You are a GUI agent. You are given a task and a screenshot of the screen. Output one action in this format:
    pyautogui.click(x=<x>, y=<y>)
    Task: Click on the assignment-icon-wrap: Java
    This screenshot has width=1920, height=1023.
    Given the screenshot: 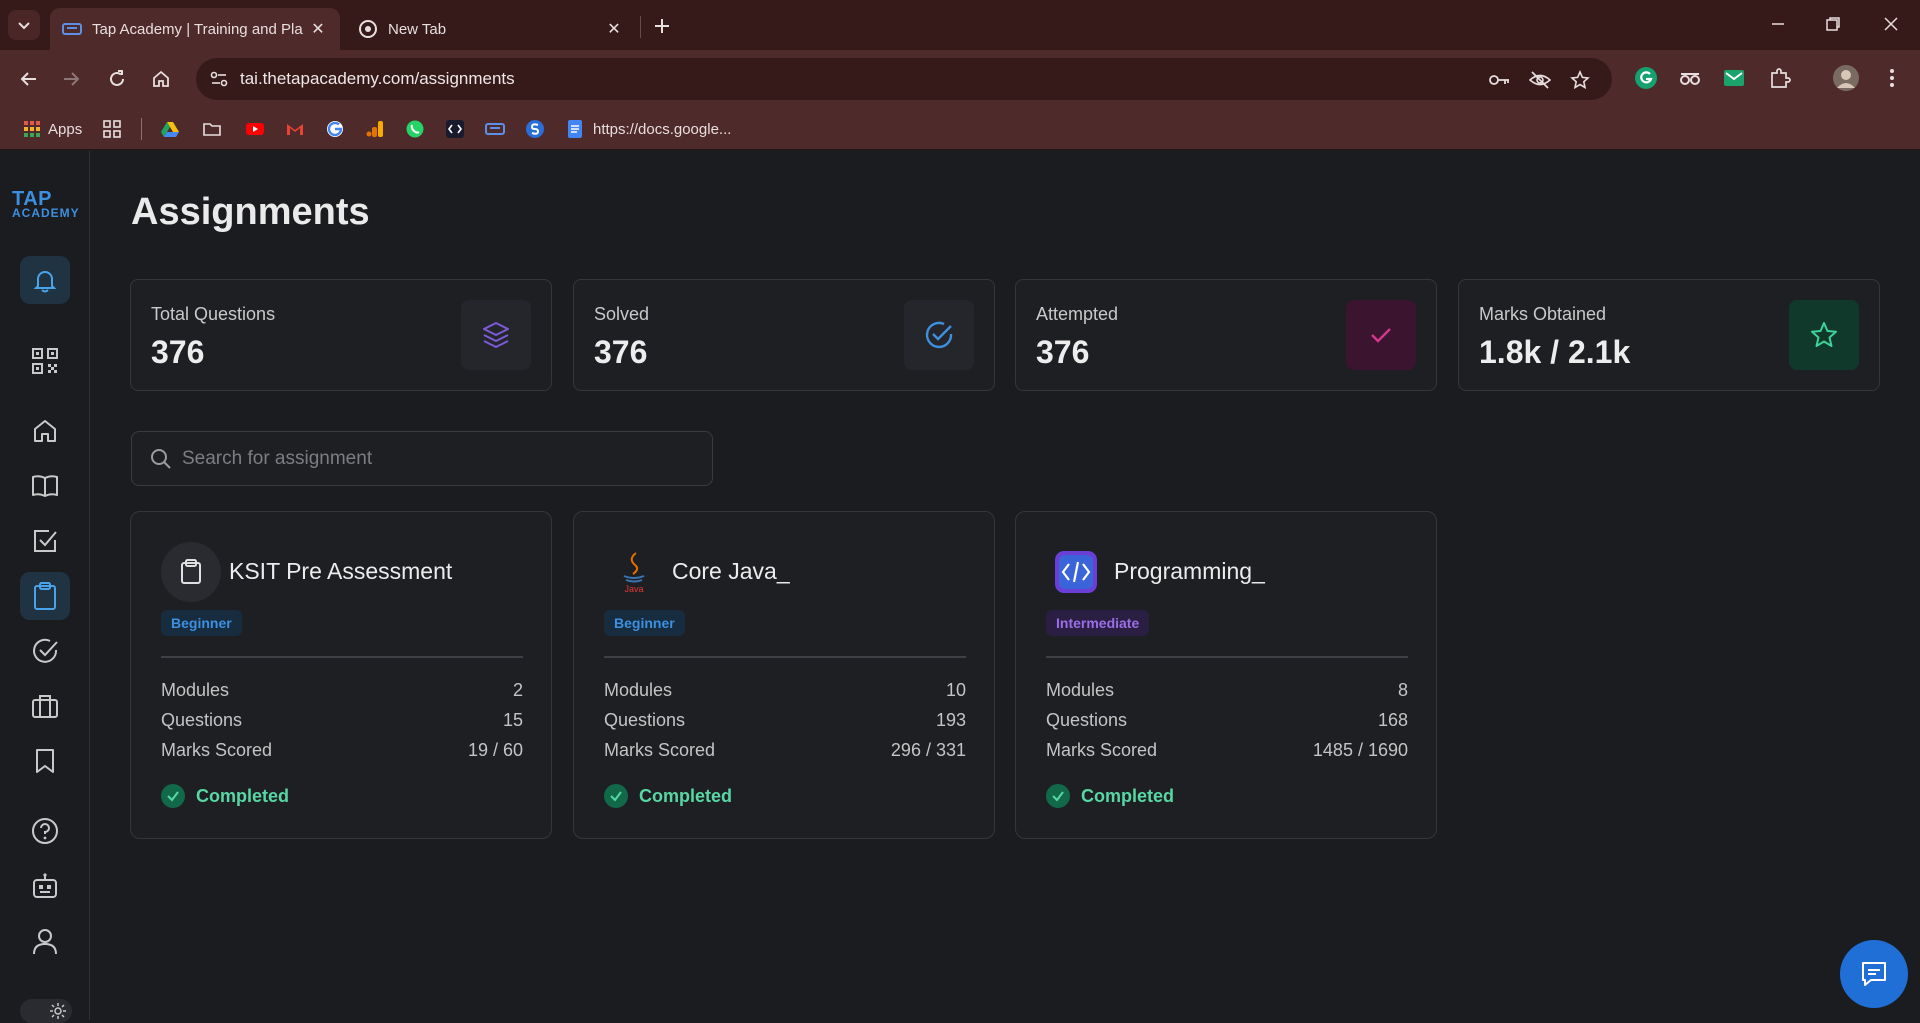 What is the action you would take?
    pyautogui.click(x=634, y=572)
    